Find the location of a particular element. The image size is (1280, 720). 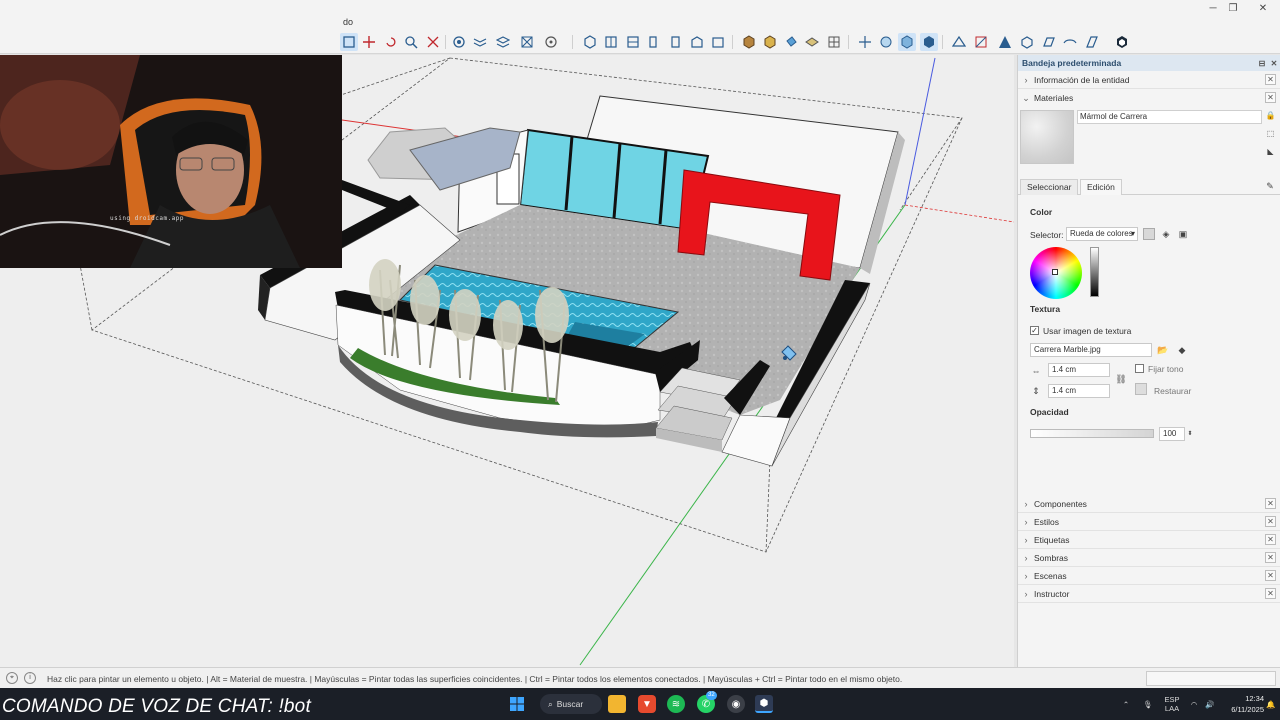

system-clock: 12:34 6/11/2025 is located at coordinates (1243, 704).